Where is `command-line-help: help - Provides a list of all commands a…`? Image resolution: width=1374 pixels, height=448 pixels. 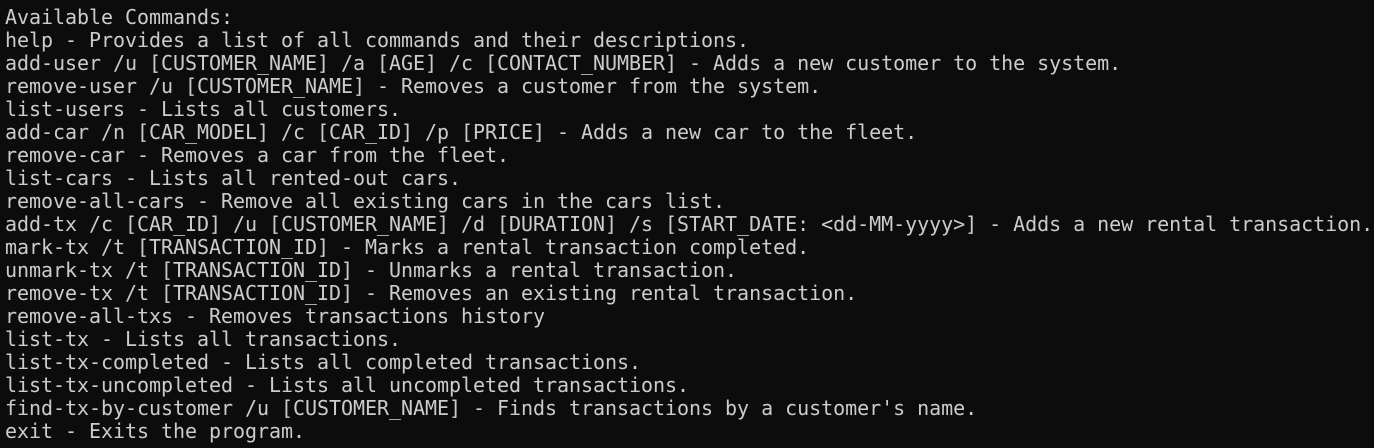 command-line-help: help - Provides a list of all commands a… is located at coordinates (377, 40).